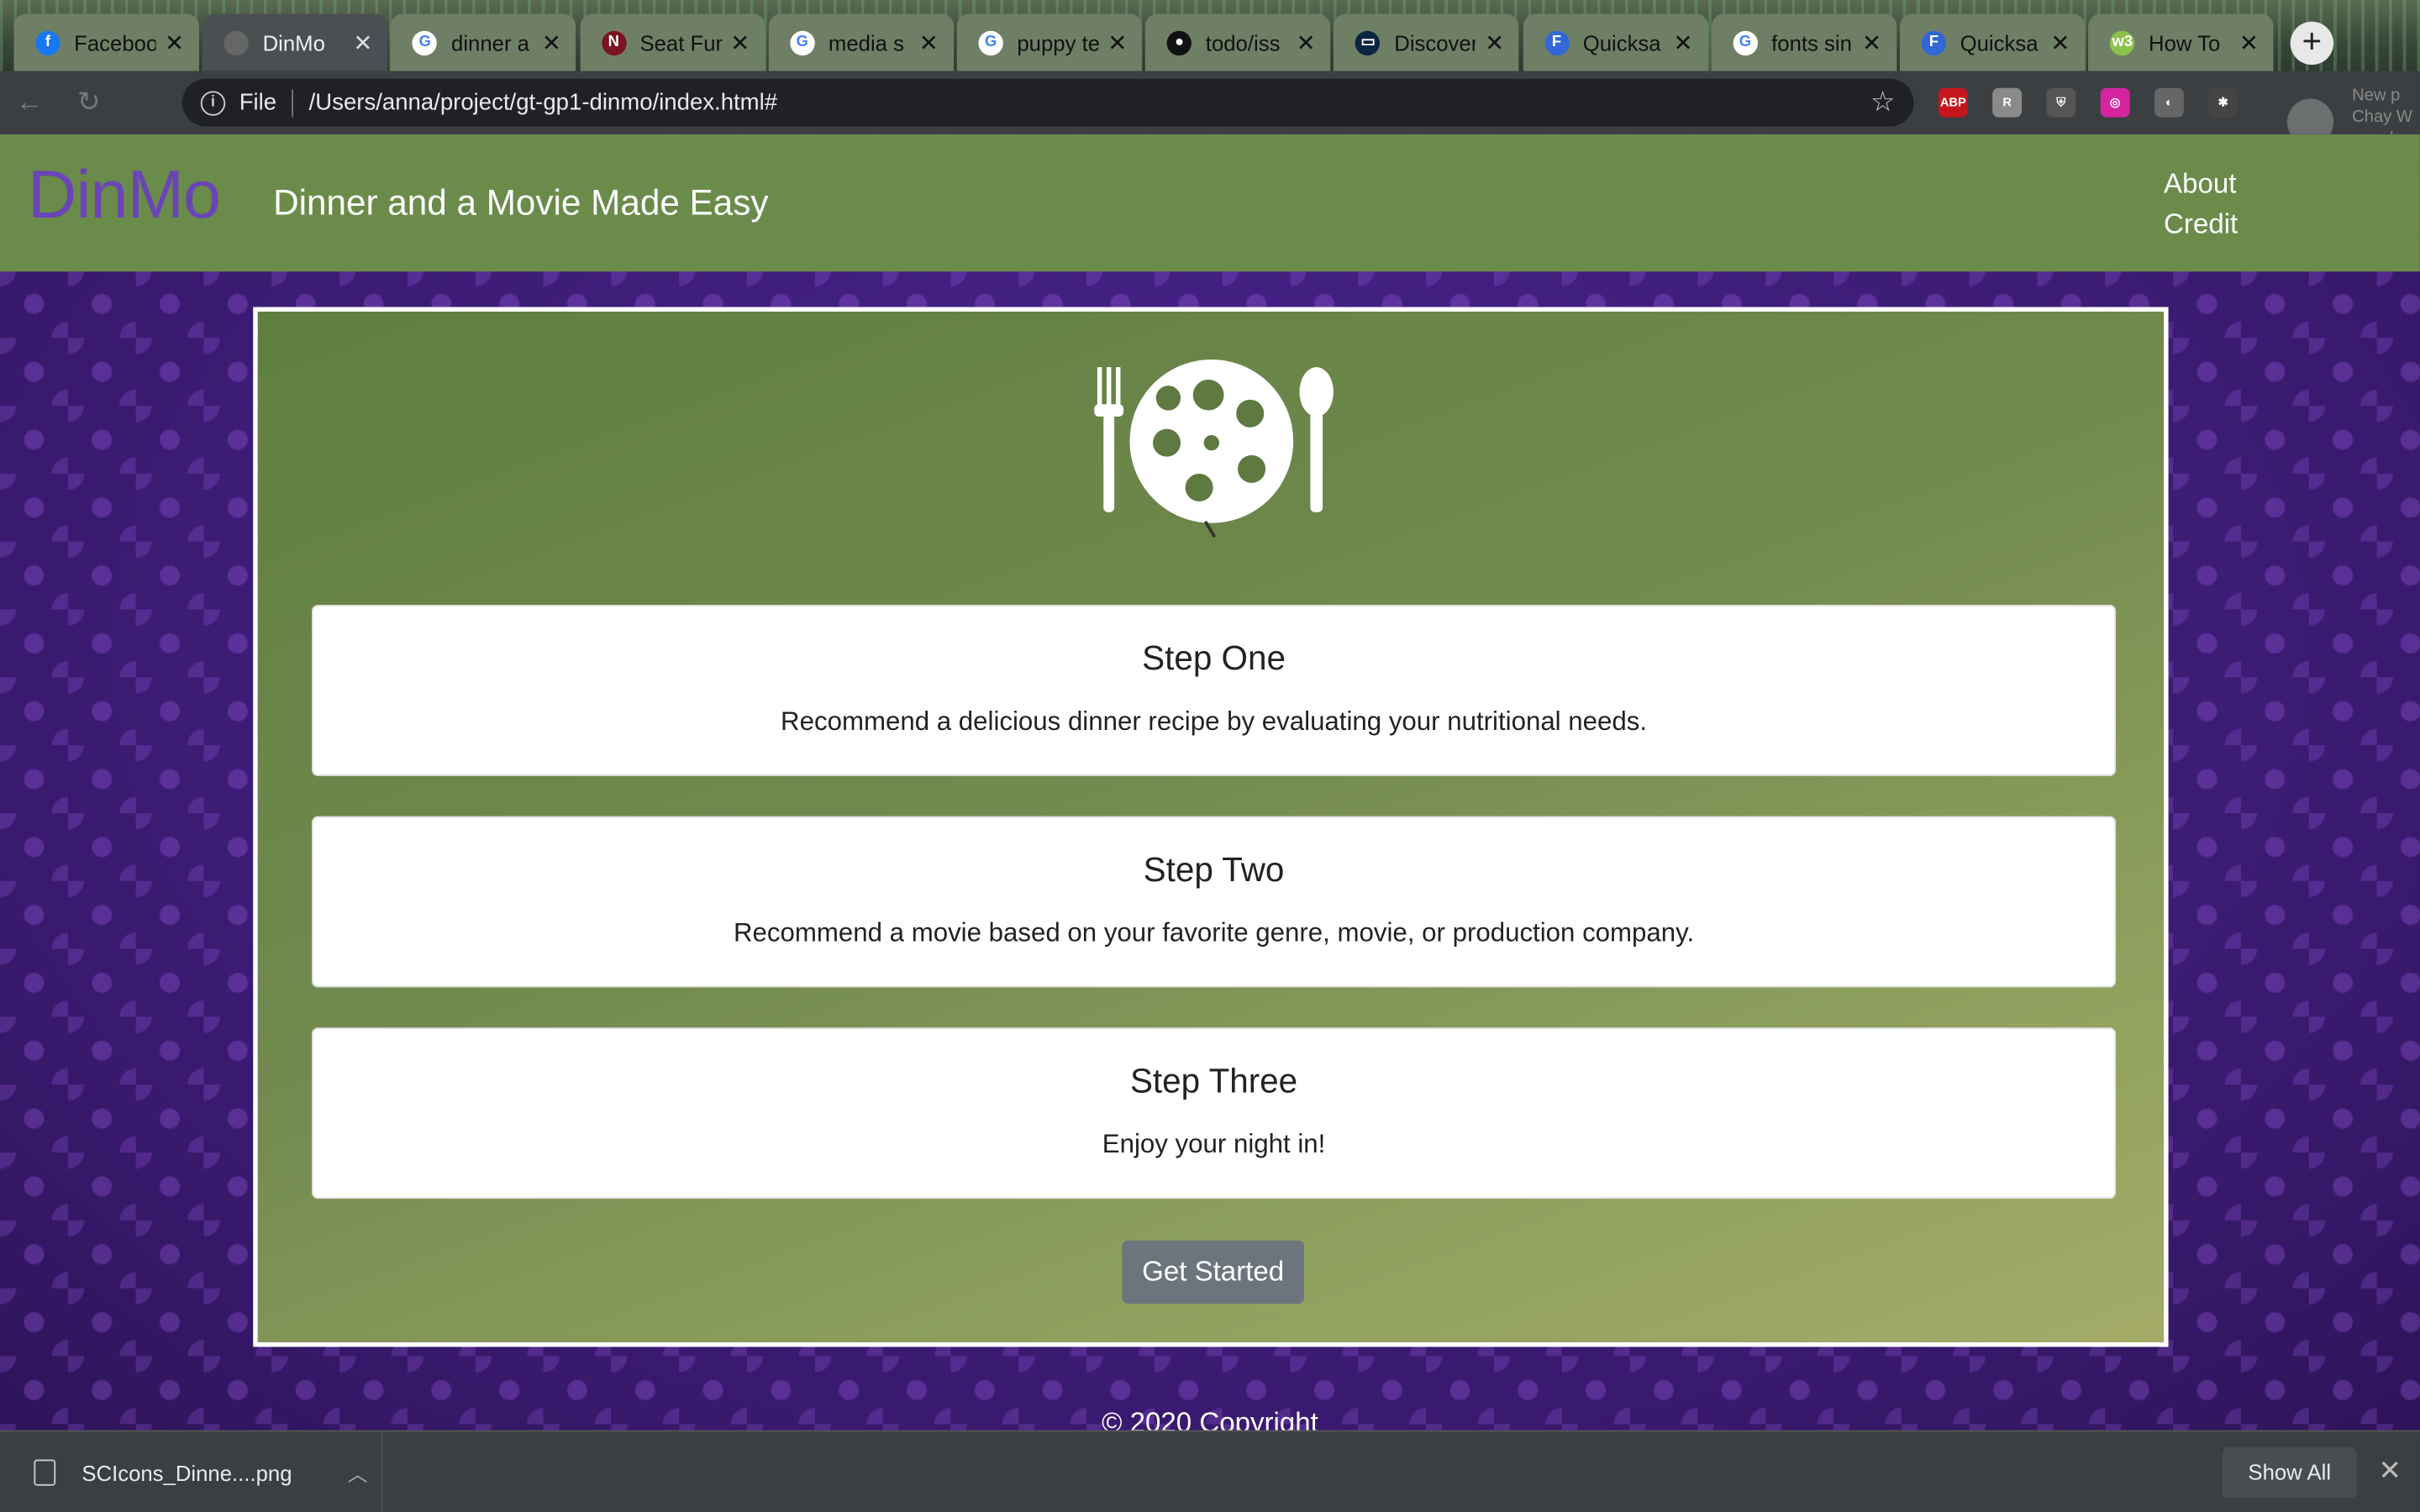  What do you see at coordinates (1214, 1144) in the screenshot?
I see `step-description: Enjoy your night in!` at bounding box center [1214, 1144].